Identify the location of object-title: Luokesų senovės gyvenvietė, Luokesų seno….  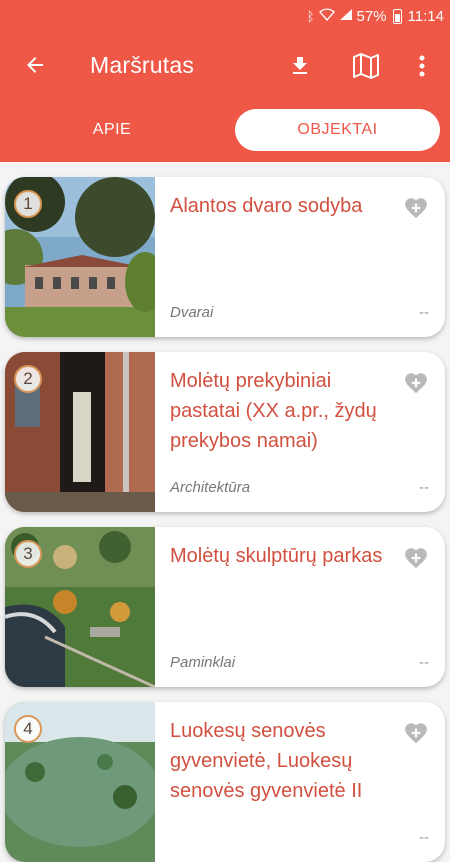
(266, 761).